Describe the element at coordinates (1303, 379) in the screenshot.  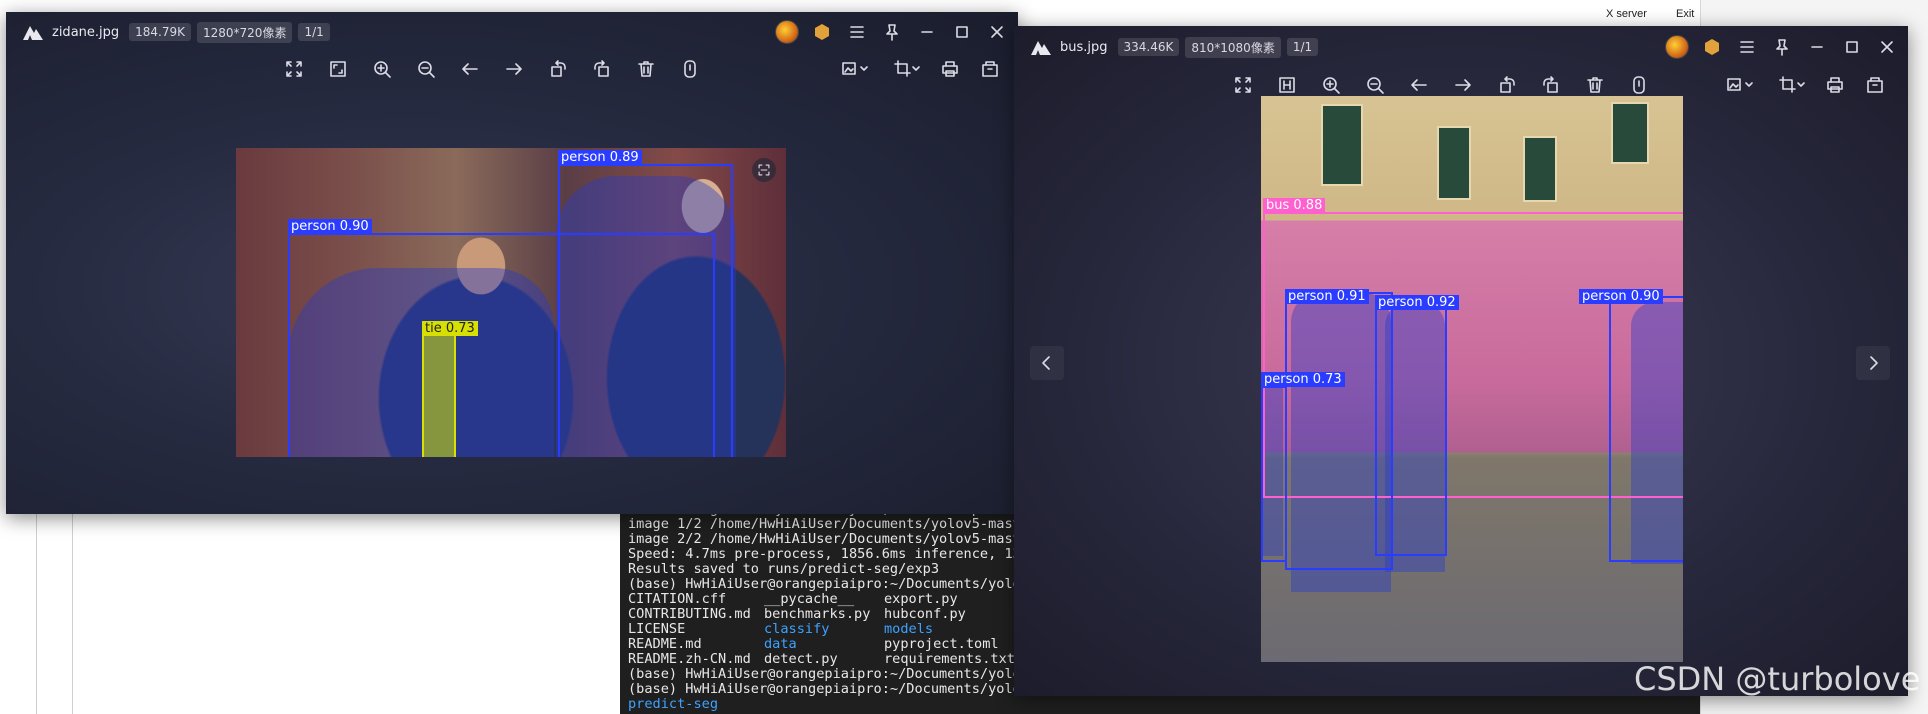
I see `detection-label: person 0.73` at that location.